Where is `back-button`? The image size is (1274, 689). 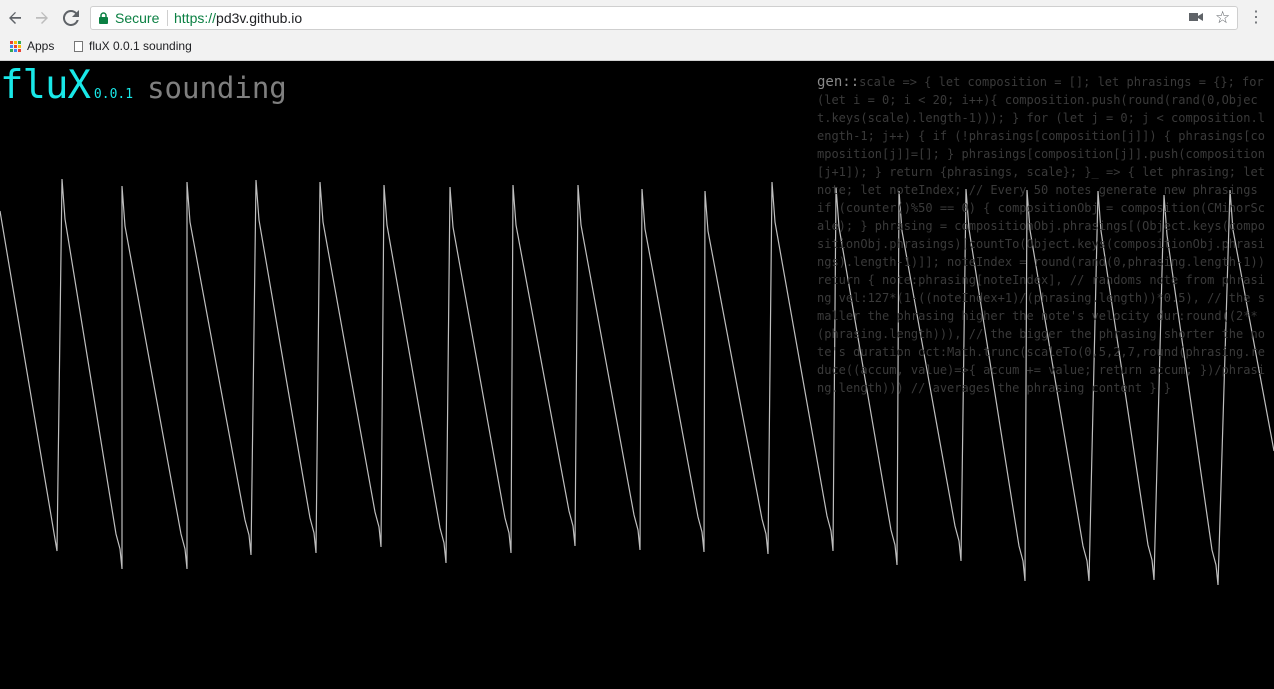 back-button is located at coordinates (15, 18).